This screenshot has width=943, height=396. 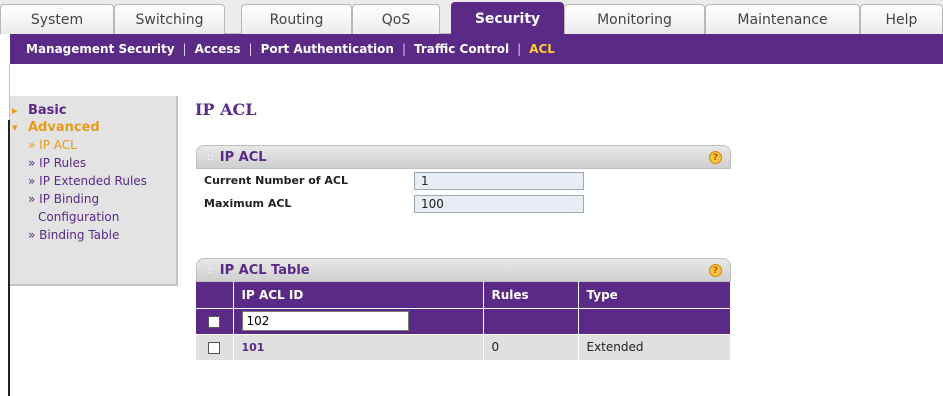 I want to click on column-header-ip-acl-id: IP ACL ID, so click(x=358, y=295).